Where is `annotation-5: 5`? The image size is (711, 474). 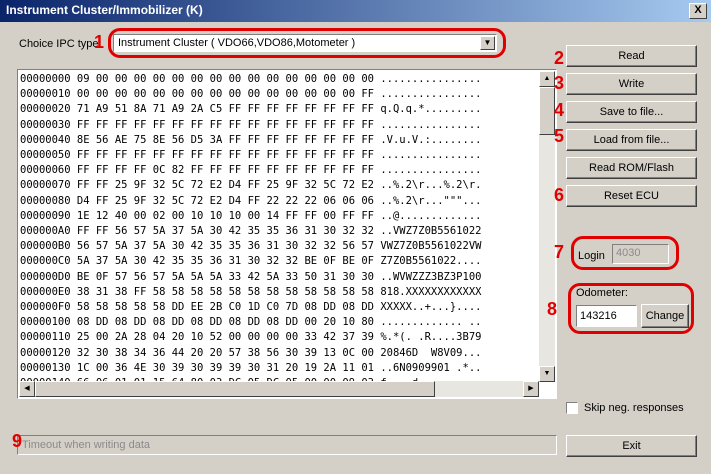 annotation-5: 5 is located at coordinates (559, 136).